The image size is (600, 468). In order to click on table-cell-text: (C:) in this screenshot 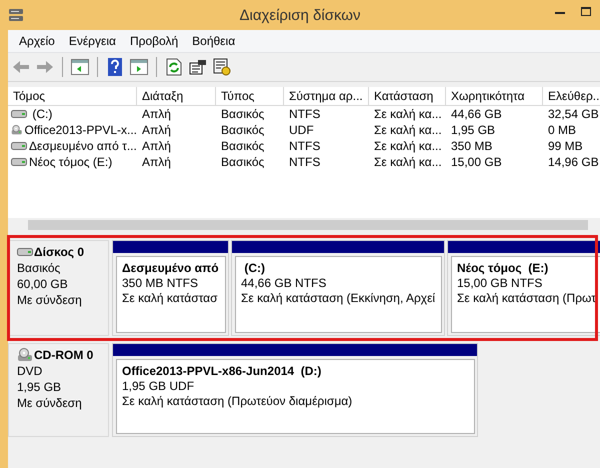, I will do `click(41, 114)`.